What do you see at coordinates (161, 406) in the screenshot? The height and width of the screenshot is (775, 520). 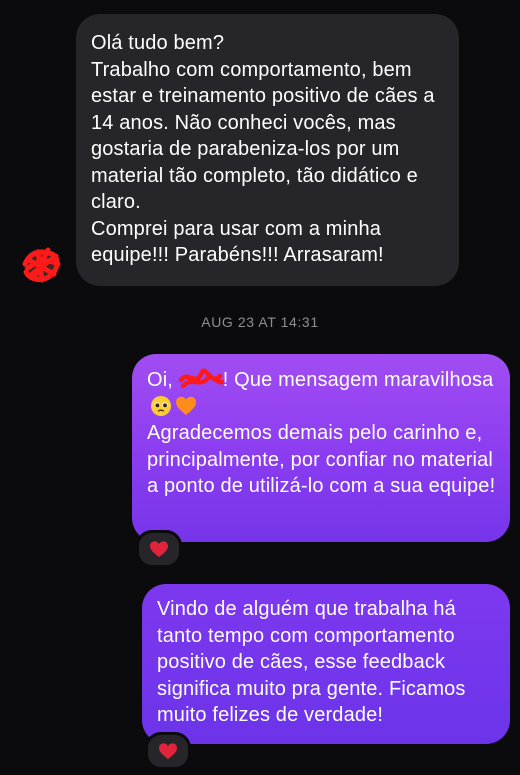 I see `pleading-face-icon` at bounding box center [161, 406].